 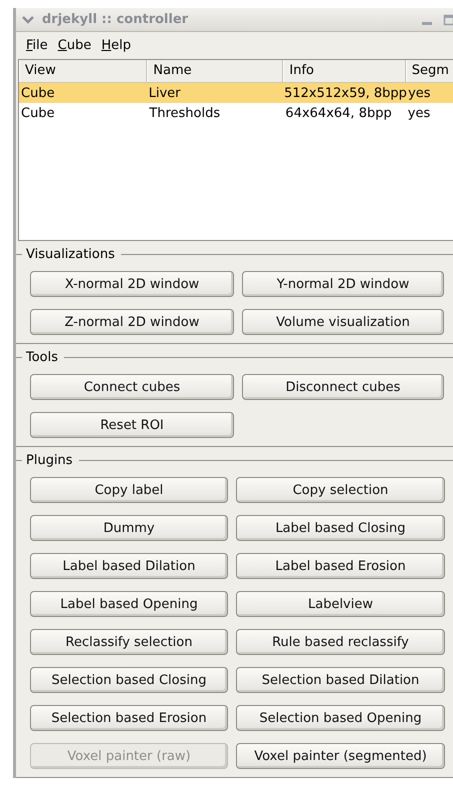 I want to click on action-button: Copy selection, so click(x=340, y=490).